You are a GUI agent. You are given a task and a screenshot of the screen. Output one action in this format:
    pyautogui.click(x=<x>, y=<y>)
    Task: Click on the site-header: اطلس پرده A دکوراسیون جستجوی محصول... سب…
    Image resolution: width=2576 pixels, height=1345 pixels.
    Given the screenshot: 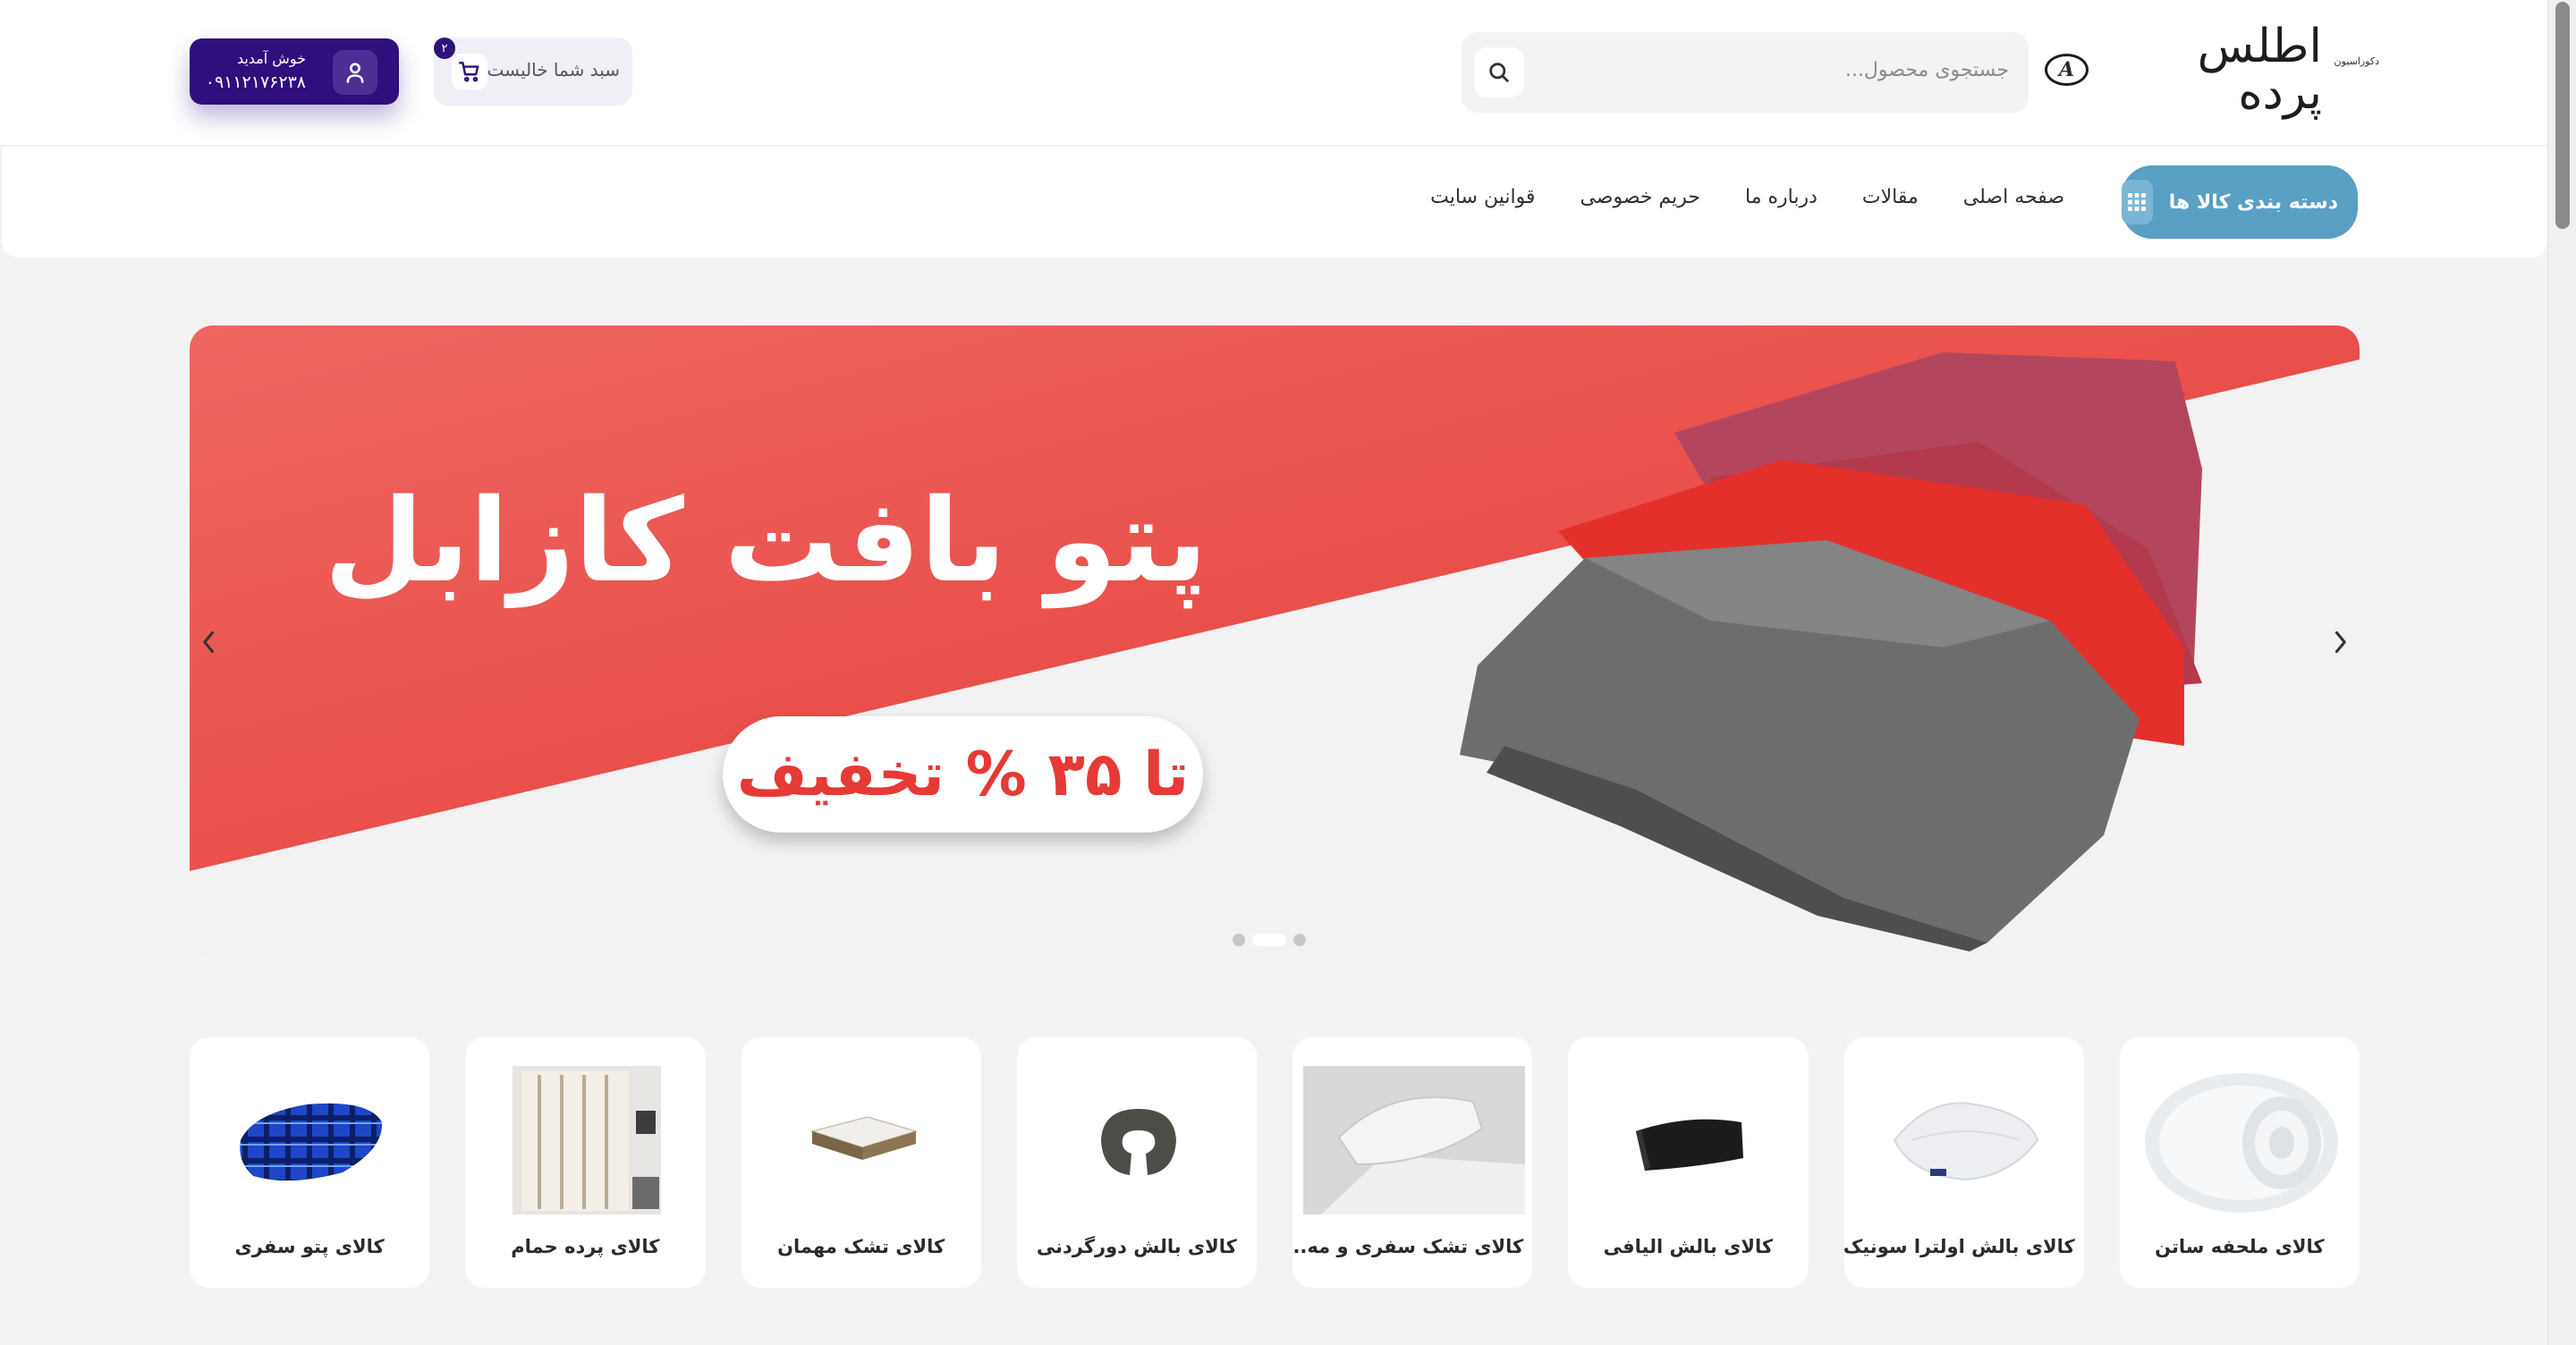 What is the action you would take?
    pyautogui.click(x=1273, y=73)
    